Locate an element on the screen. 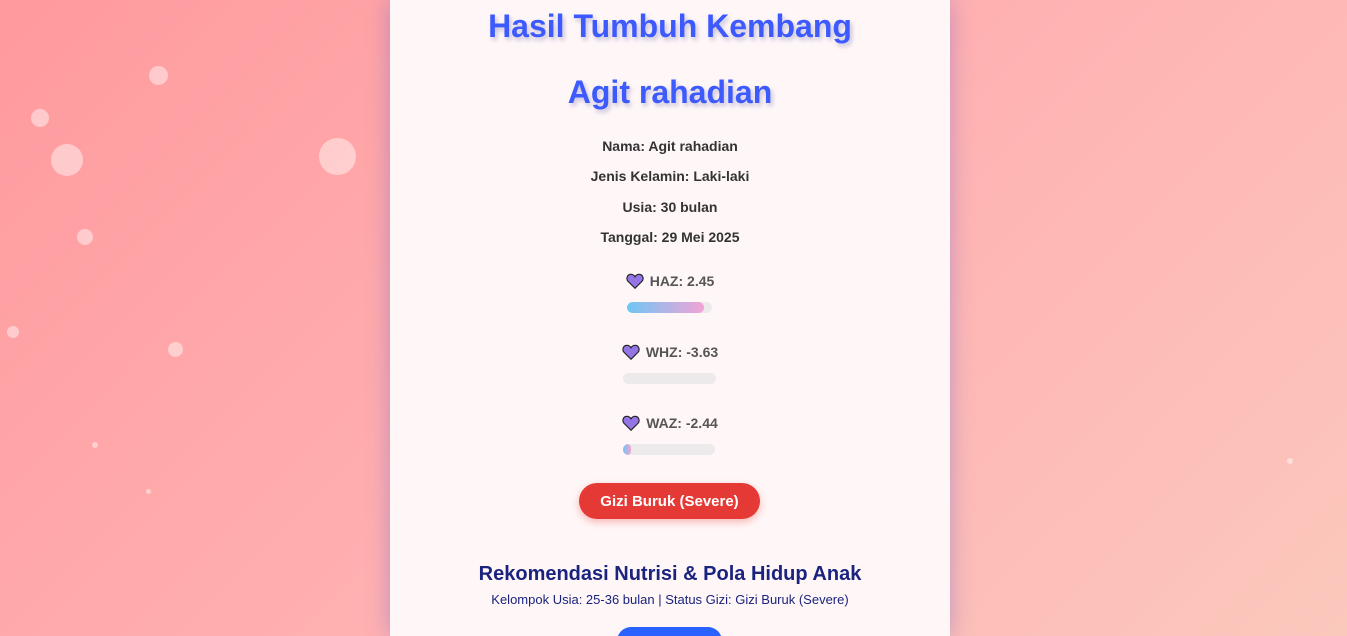 This screenshot has width=1347, height=636. haz-progress-fill is located at coordinates (665, 307).